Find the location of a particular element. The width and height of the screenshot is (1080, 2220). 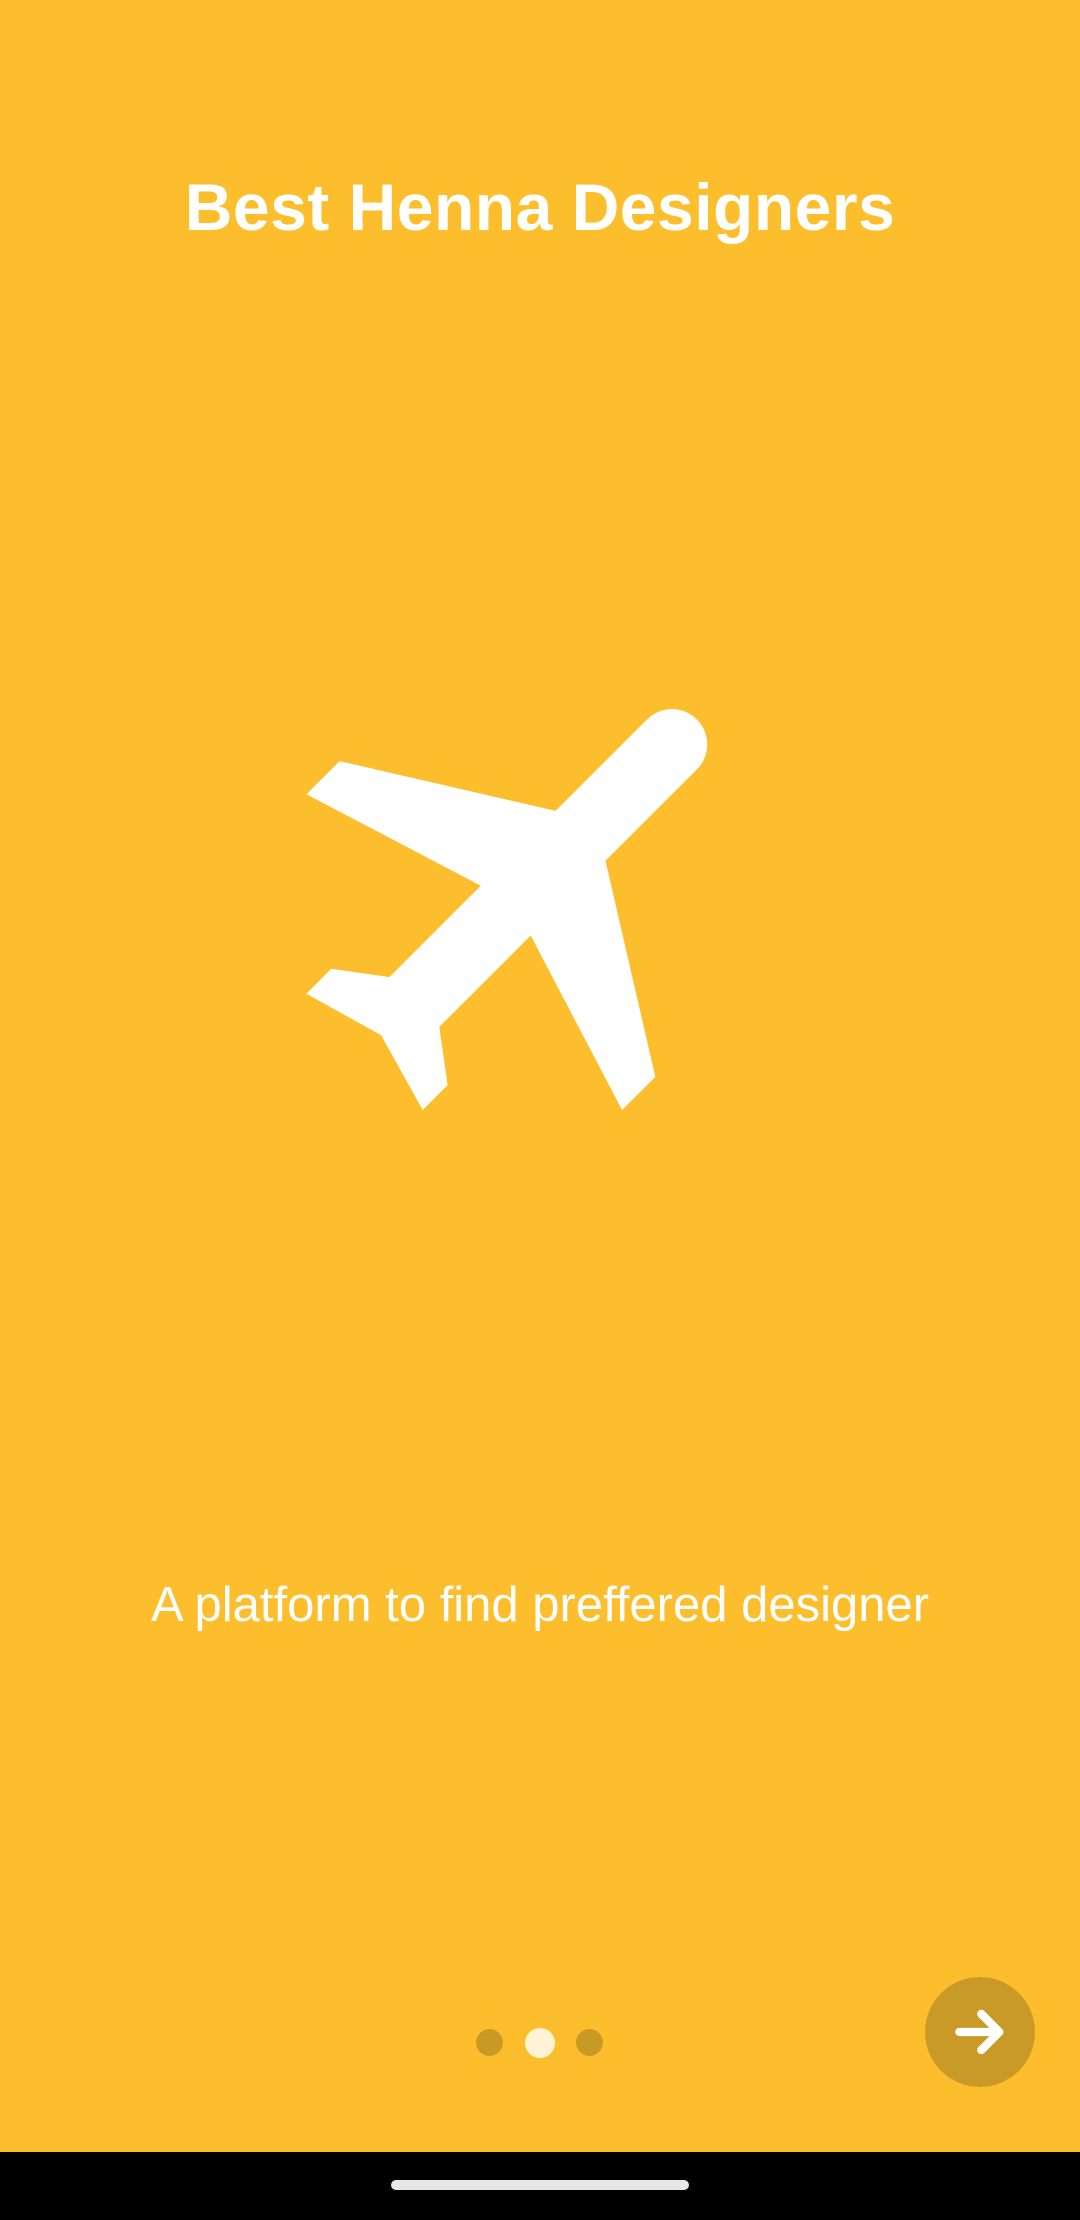

page-dot-2-active is located at coordinates (540, 2043).